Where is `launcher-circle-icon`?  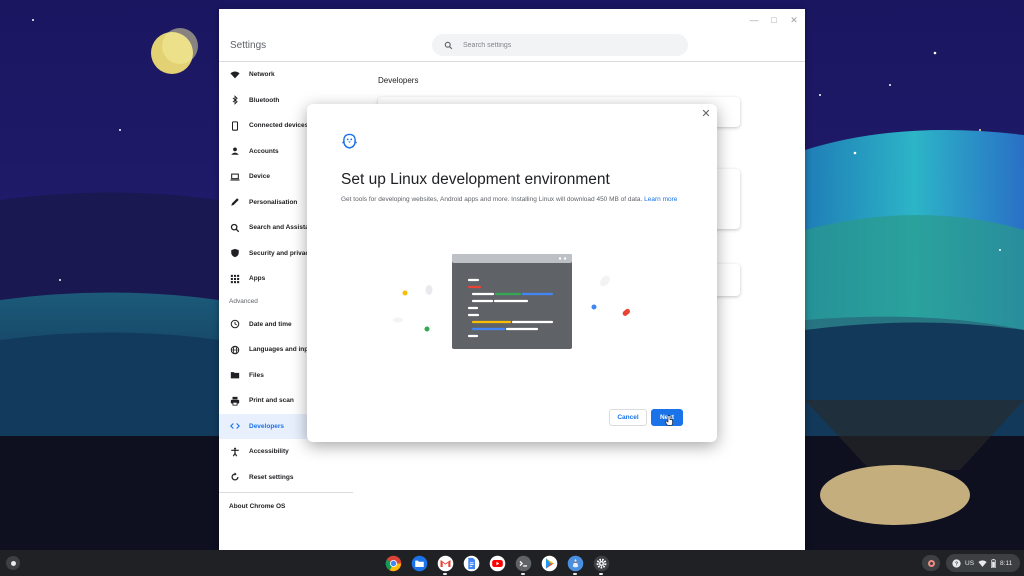 launcher-circle-icon is located at coordinates (13, 563).